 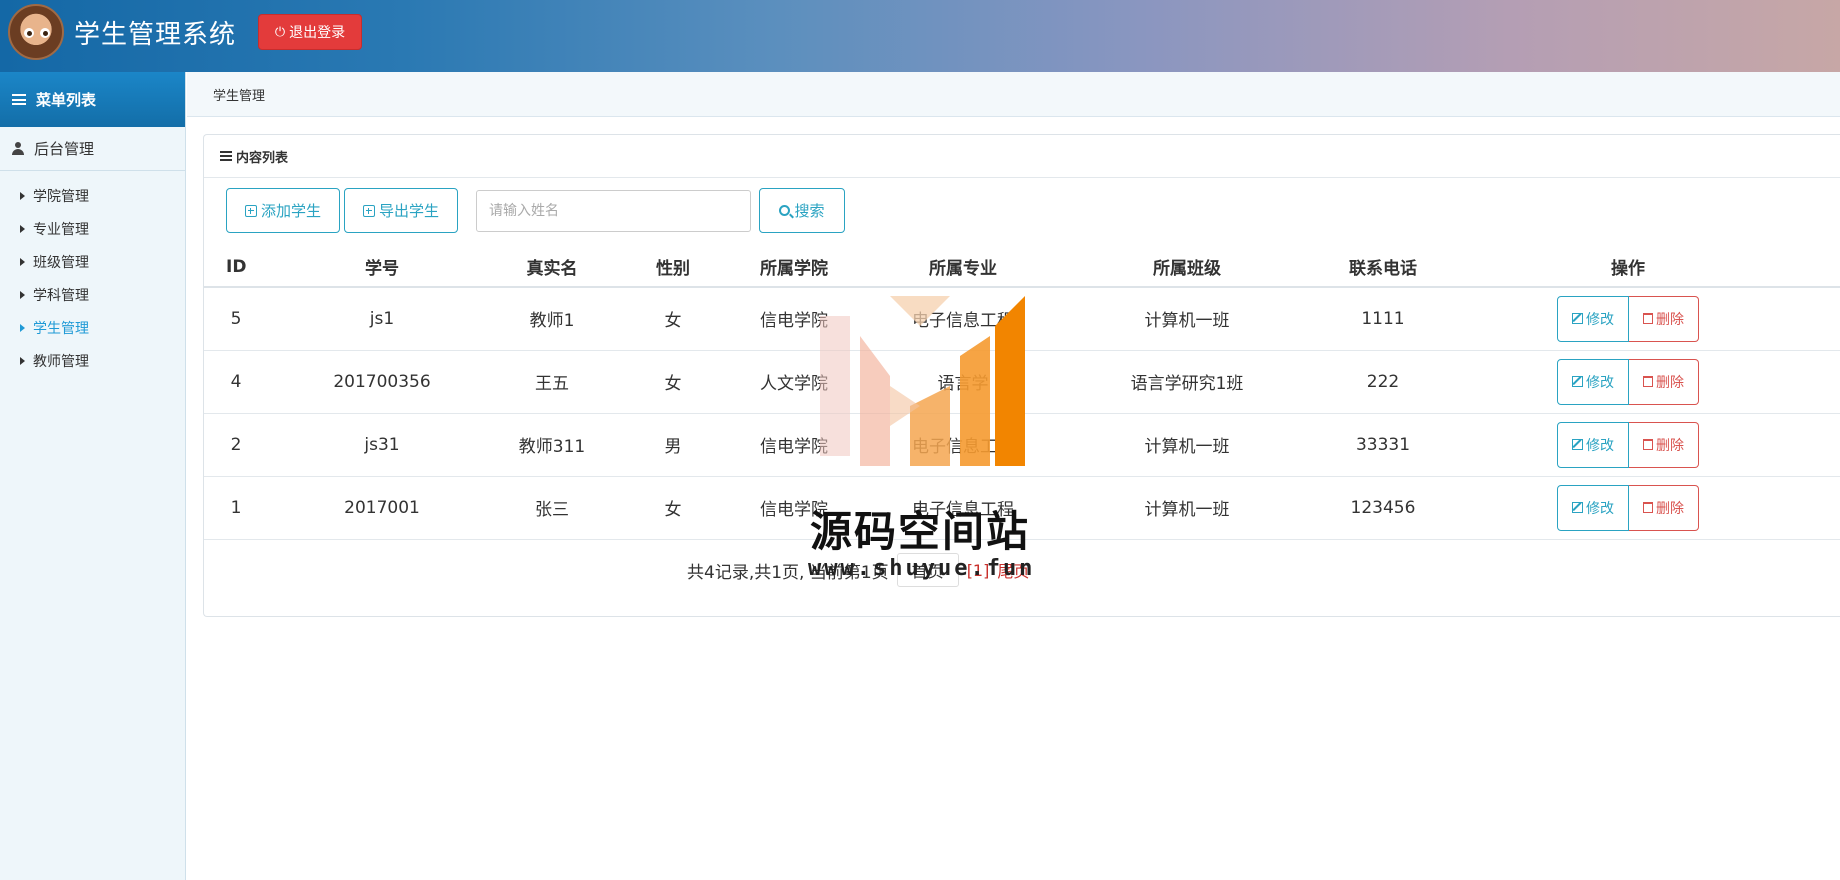 I want to click on logout-button: ⏻ 退出登录, so click(x=310, y=32).